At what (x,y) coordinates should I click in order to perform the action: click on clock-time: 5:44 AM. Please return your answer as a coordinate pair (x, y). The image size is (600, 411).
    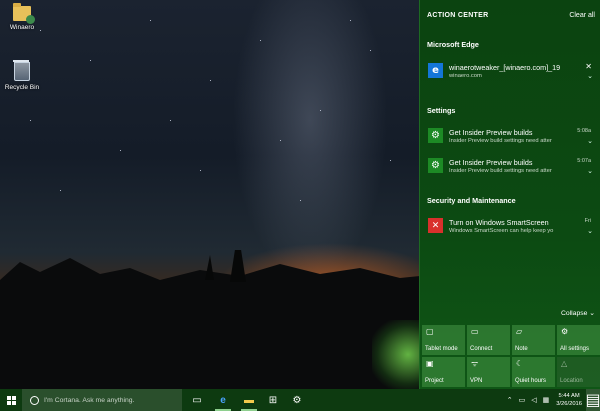
    Looking at the image, I should click on (569, 396).